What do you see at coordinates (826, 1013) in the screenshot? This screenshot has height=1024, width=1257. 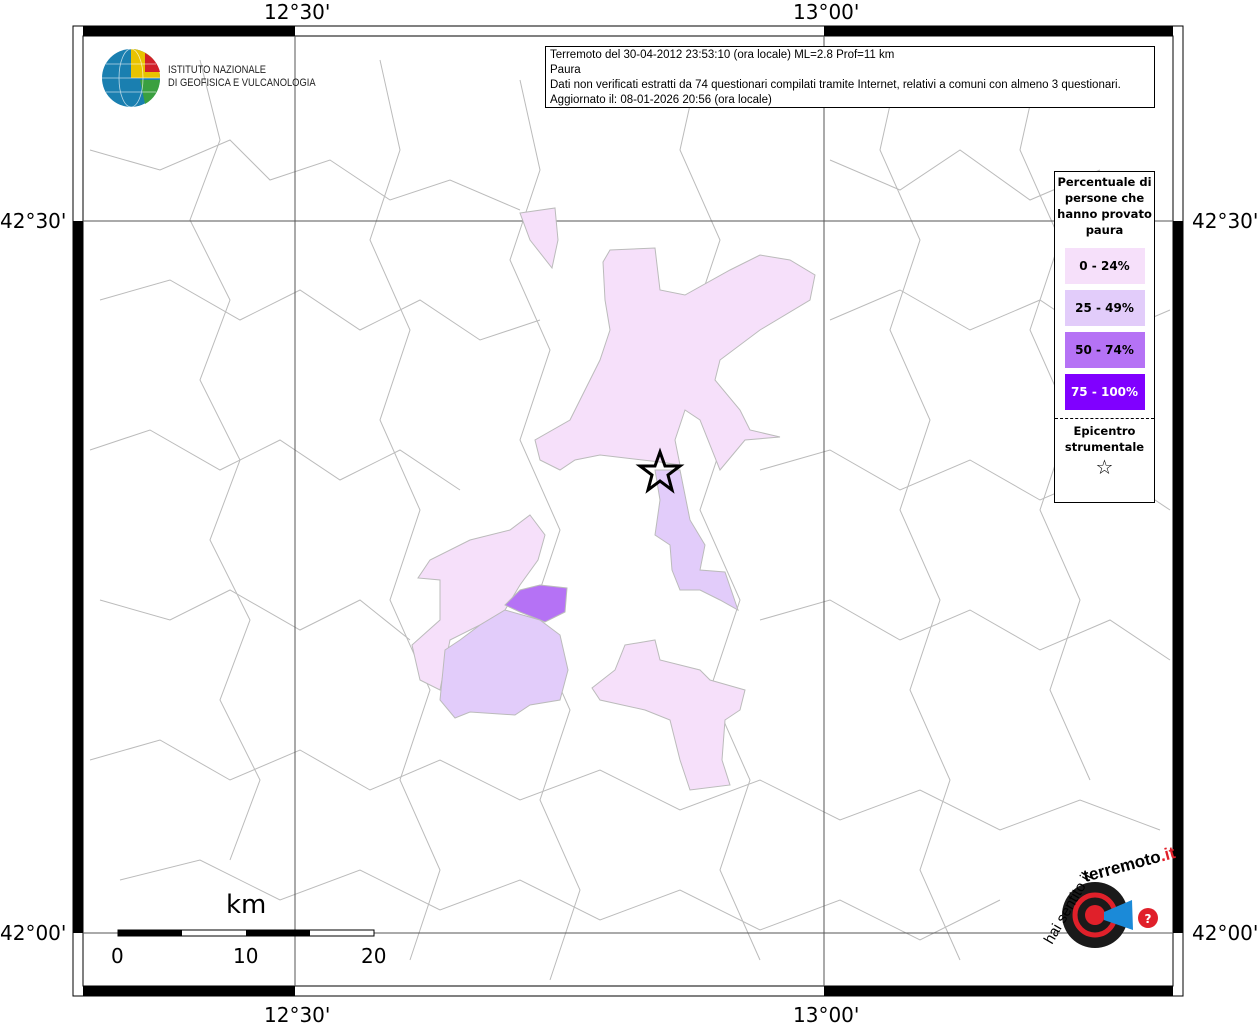 I see `axis-bottom-label: 13°00'` at bounding box center [826, 1013].